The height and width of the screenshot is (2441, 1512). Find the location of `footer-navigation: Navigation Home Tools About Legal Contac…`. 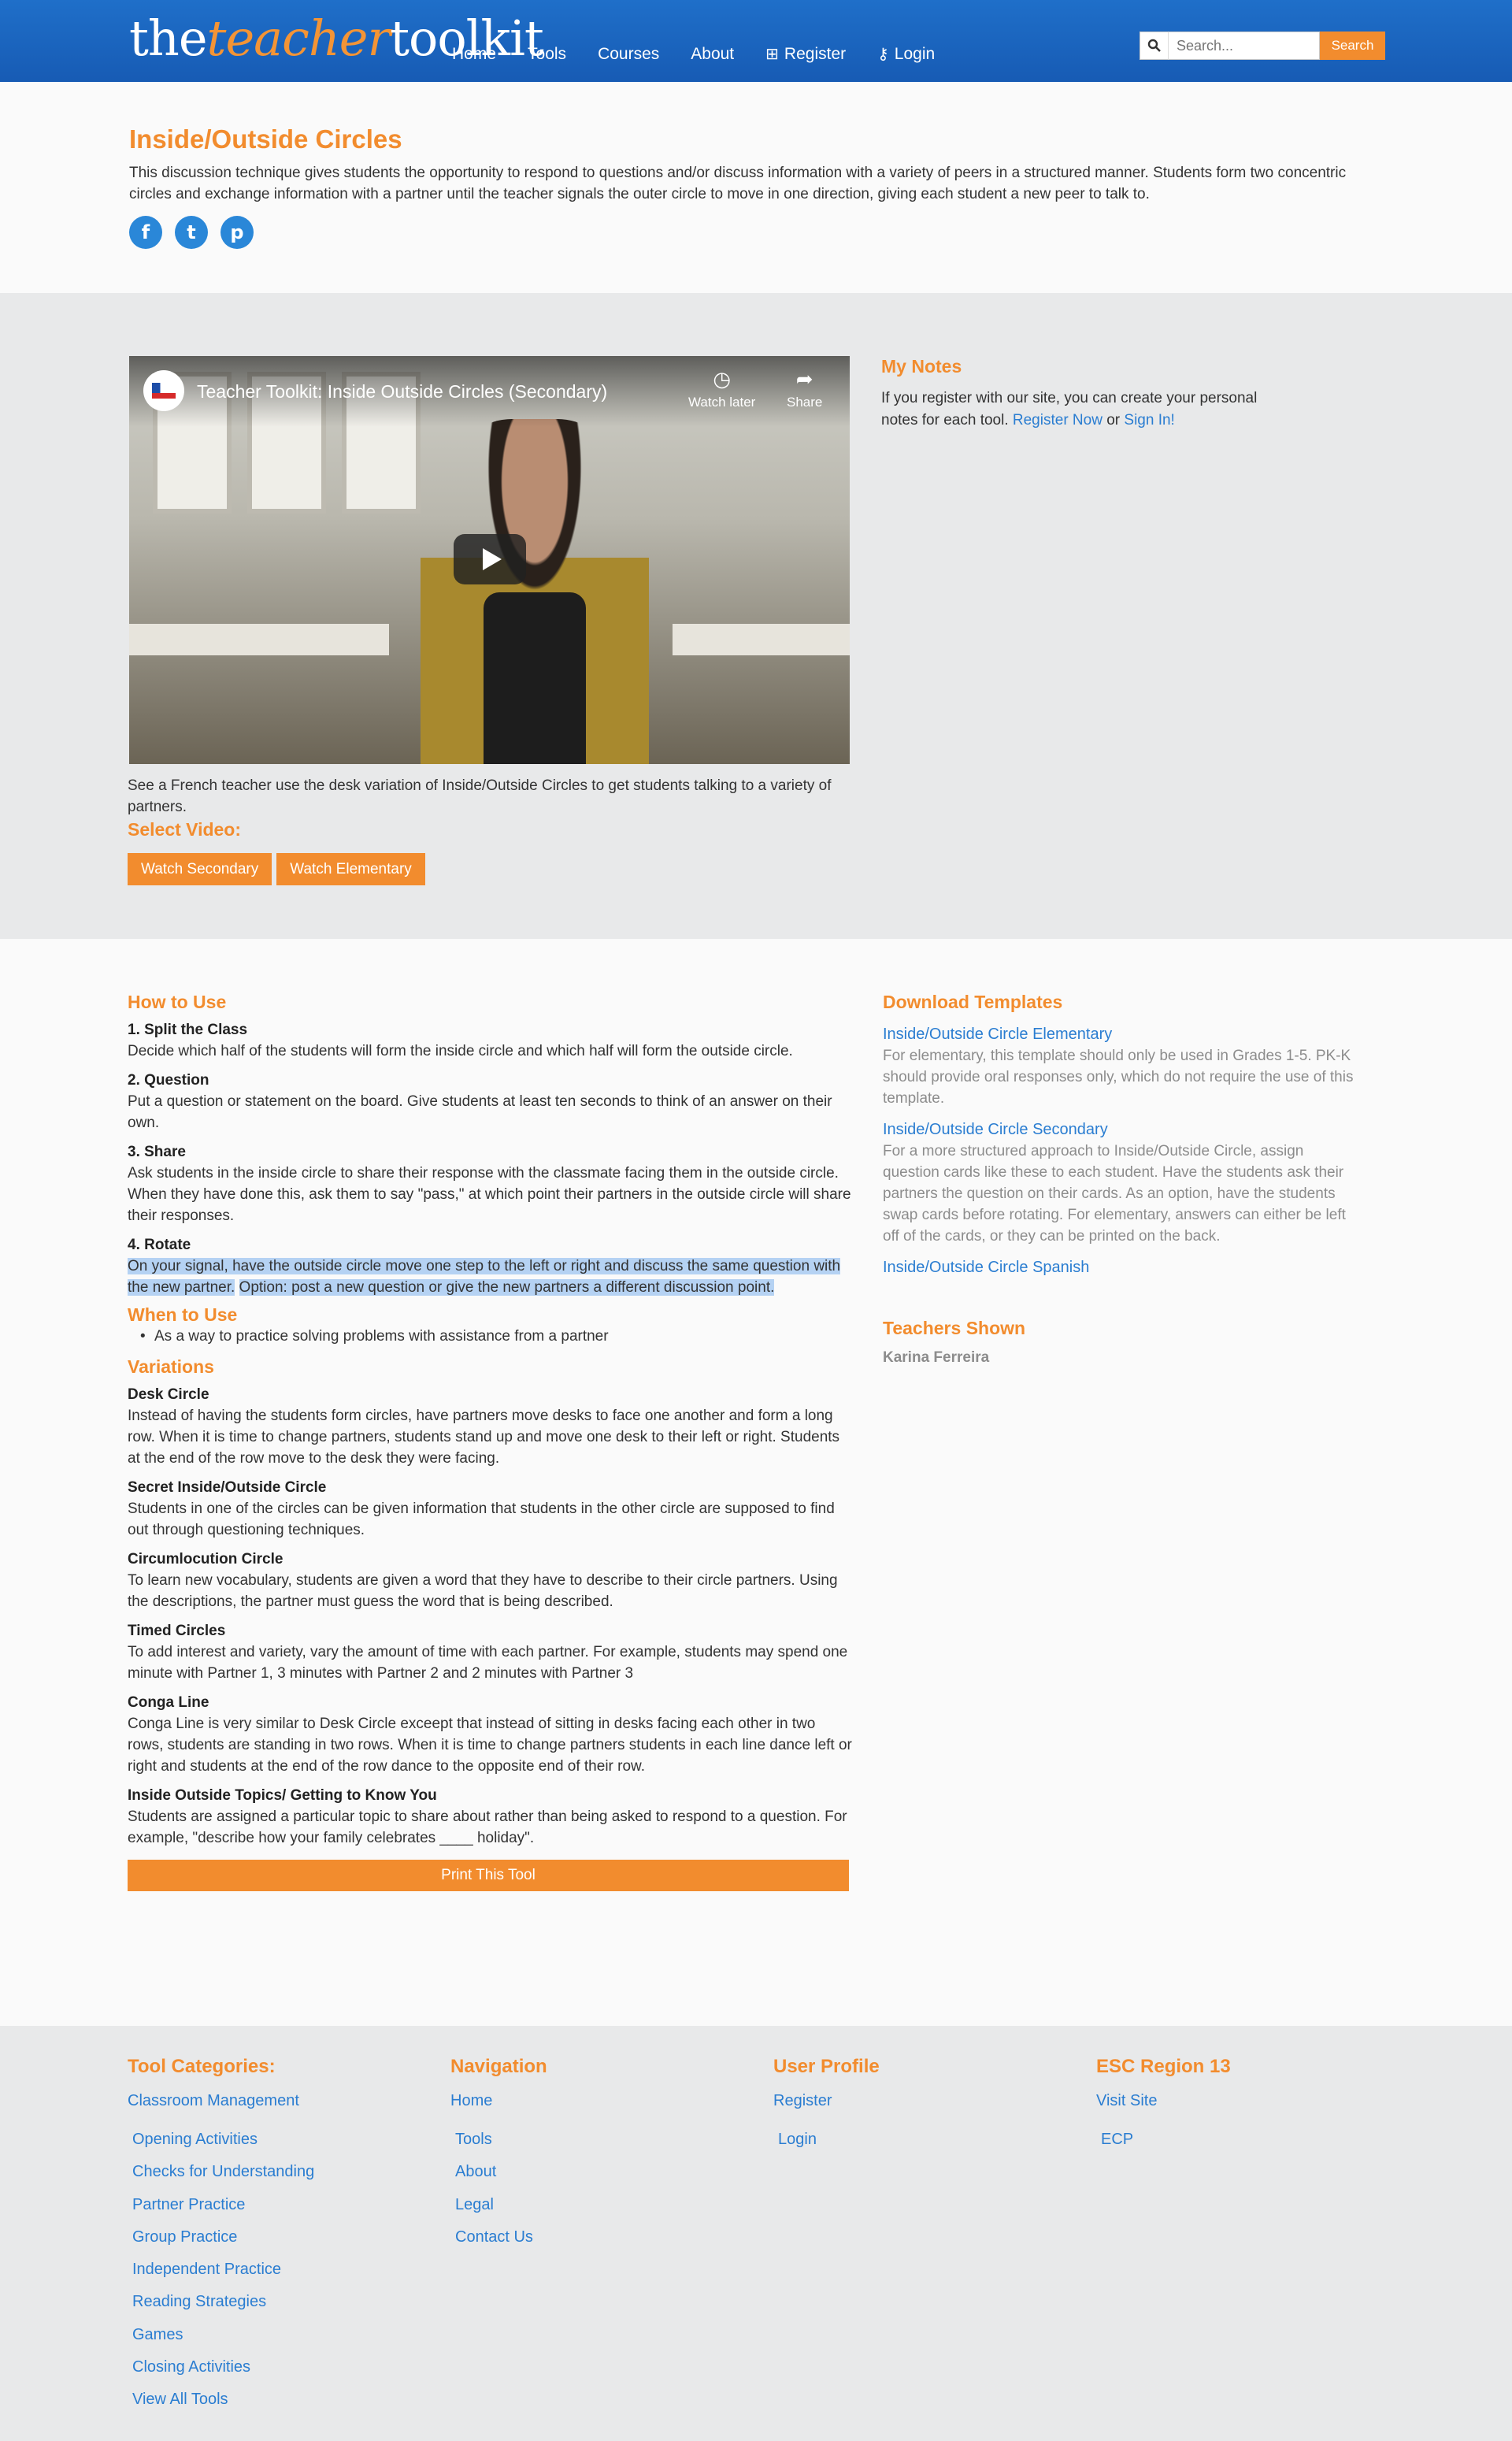

footer-navigation: Navigation Home Tools About Legal Contac… is located at coordinates (498, 2155).